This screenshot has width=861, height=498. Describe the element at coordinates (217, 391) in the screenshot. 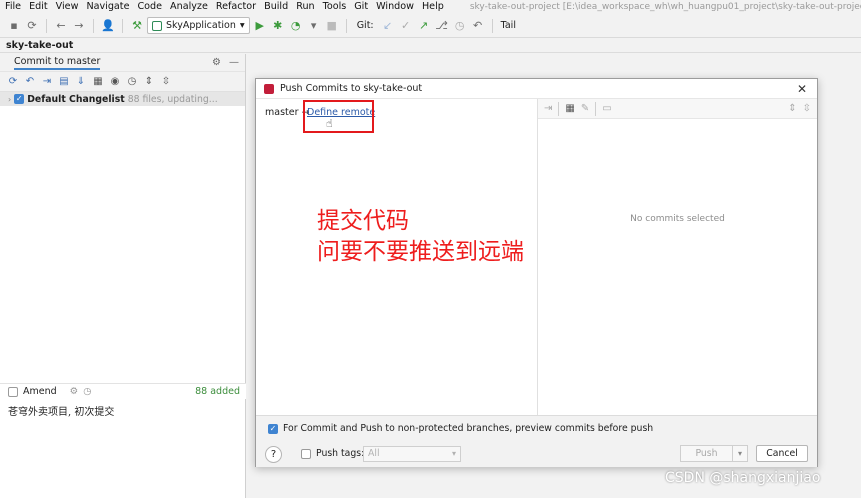

I see `added-count: 88 added` at that location.